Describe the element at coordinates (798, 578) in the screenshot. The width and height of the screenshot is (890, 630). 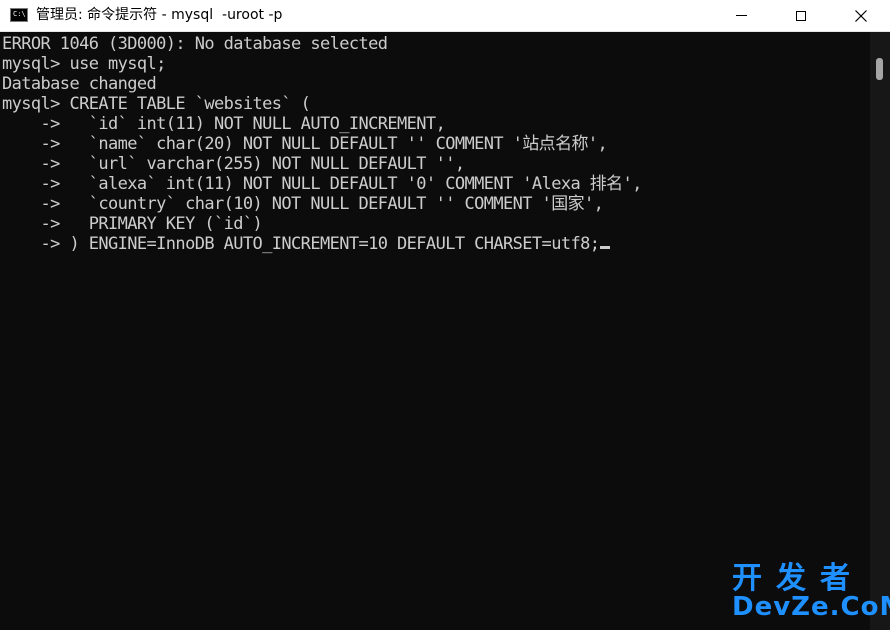
I see `watermark-top-text: 开发者` at that location.